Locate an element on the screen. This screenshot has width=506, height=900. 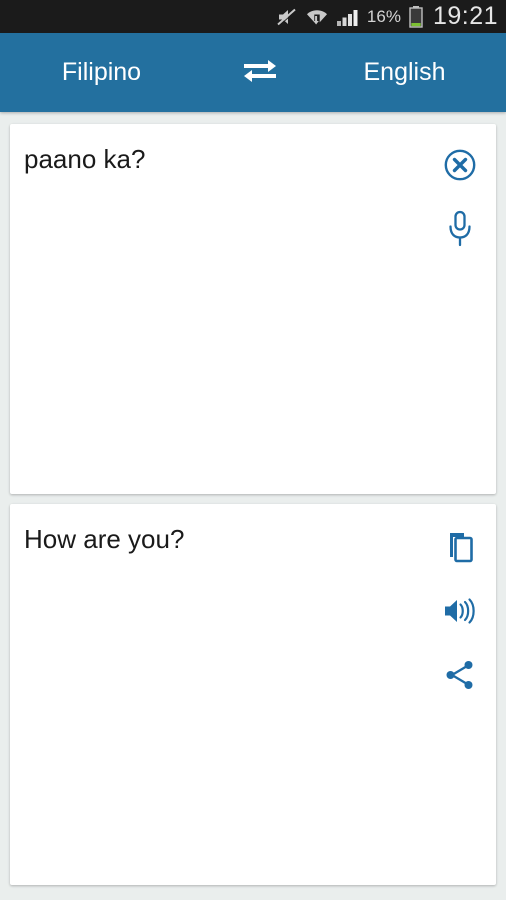
speak-translation-button is located at coordinates (460, 613).